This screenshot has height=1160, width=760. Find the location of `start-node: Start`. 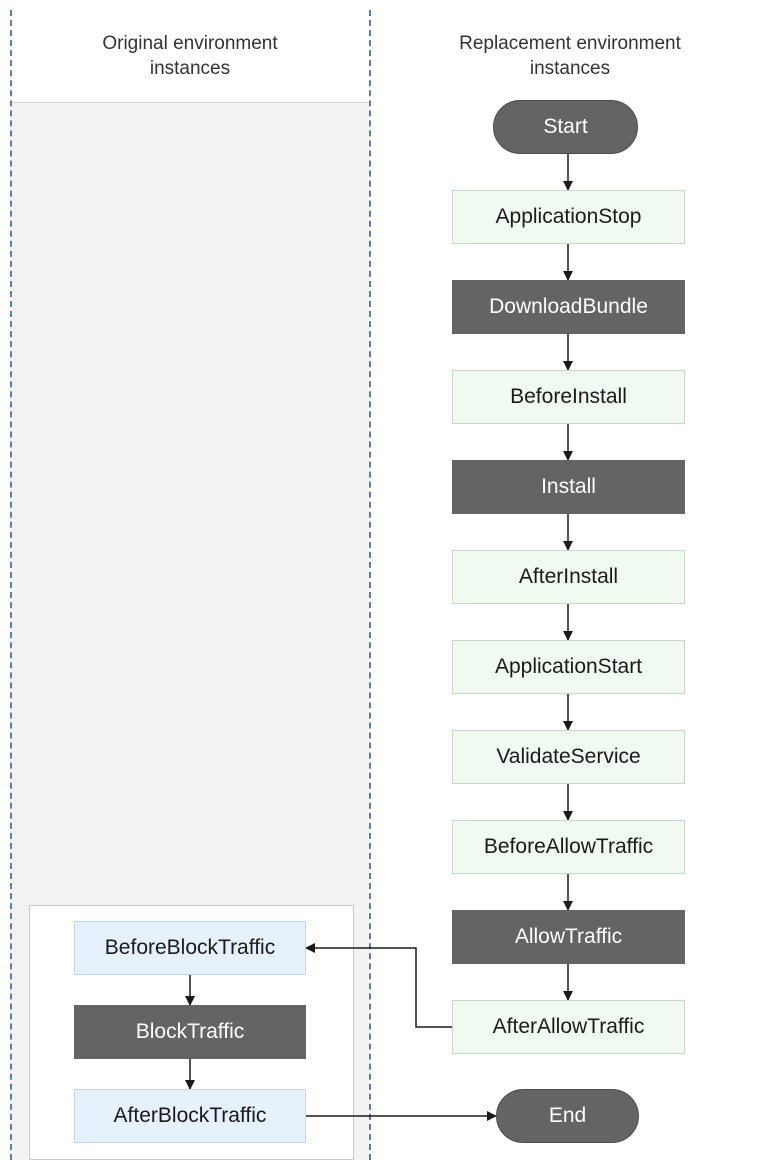

start-node: Start is located at coordinates (565, 127).